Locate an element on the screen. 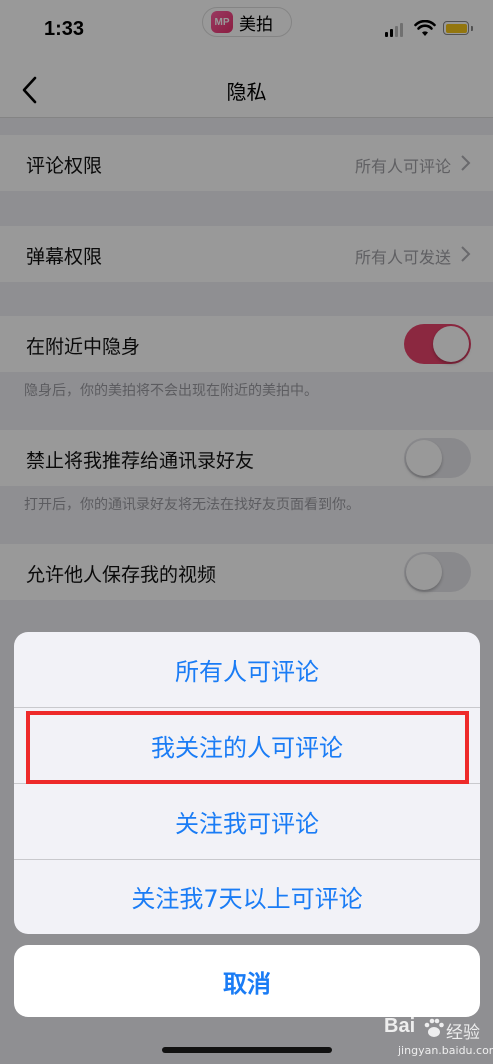 Image resolution: width=493 pixels, height=1064 pixels. home-indicator is located at coordinates (247, 1050).